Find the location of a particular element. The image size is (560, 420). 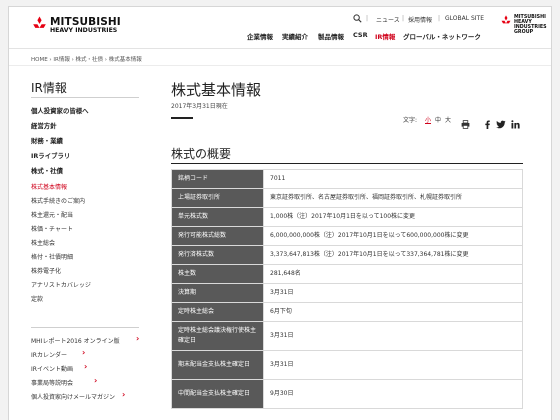

sidebar-title: IR情報 is located at coordinates (49, 87).